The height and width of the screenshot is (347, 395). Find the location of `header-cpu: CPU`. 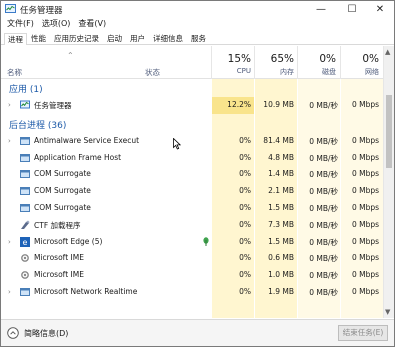

header-cpu: CPU is located at coordinates (232, 71).